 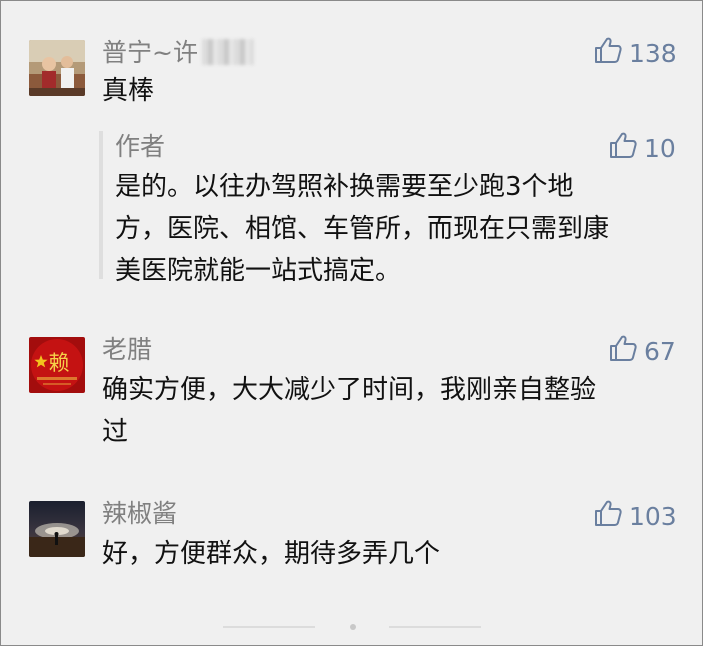 I want to click on comment-text: 真棒, so click(x=128, y=91).